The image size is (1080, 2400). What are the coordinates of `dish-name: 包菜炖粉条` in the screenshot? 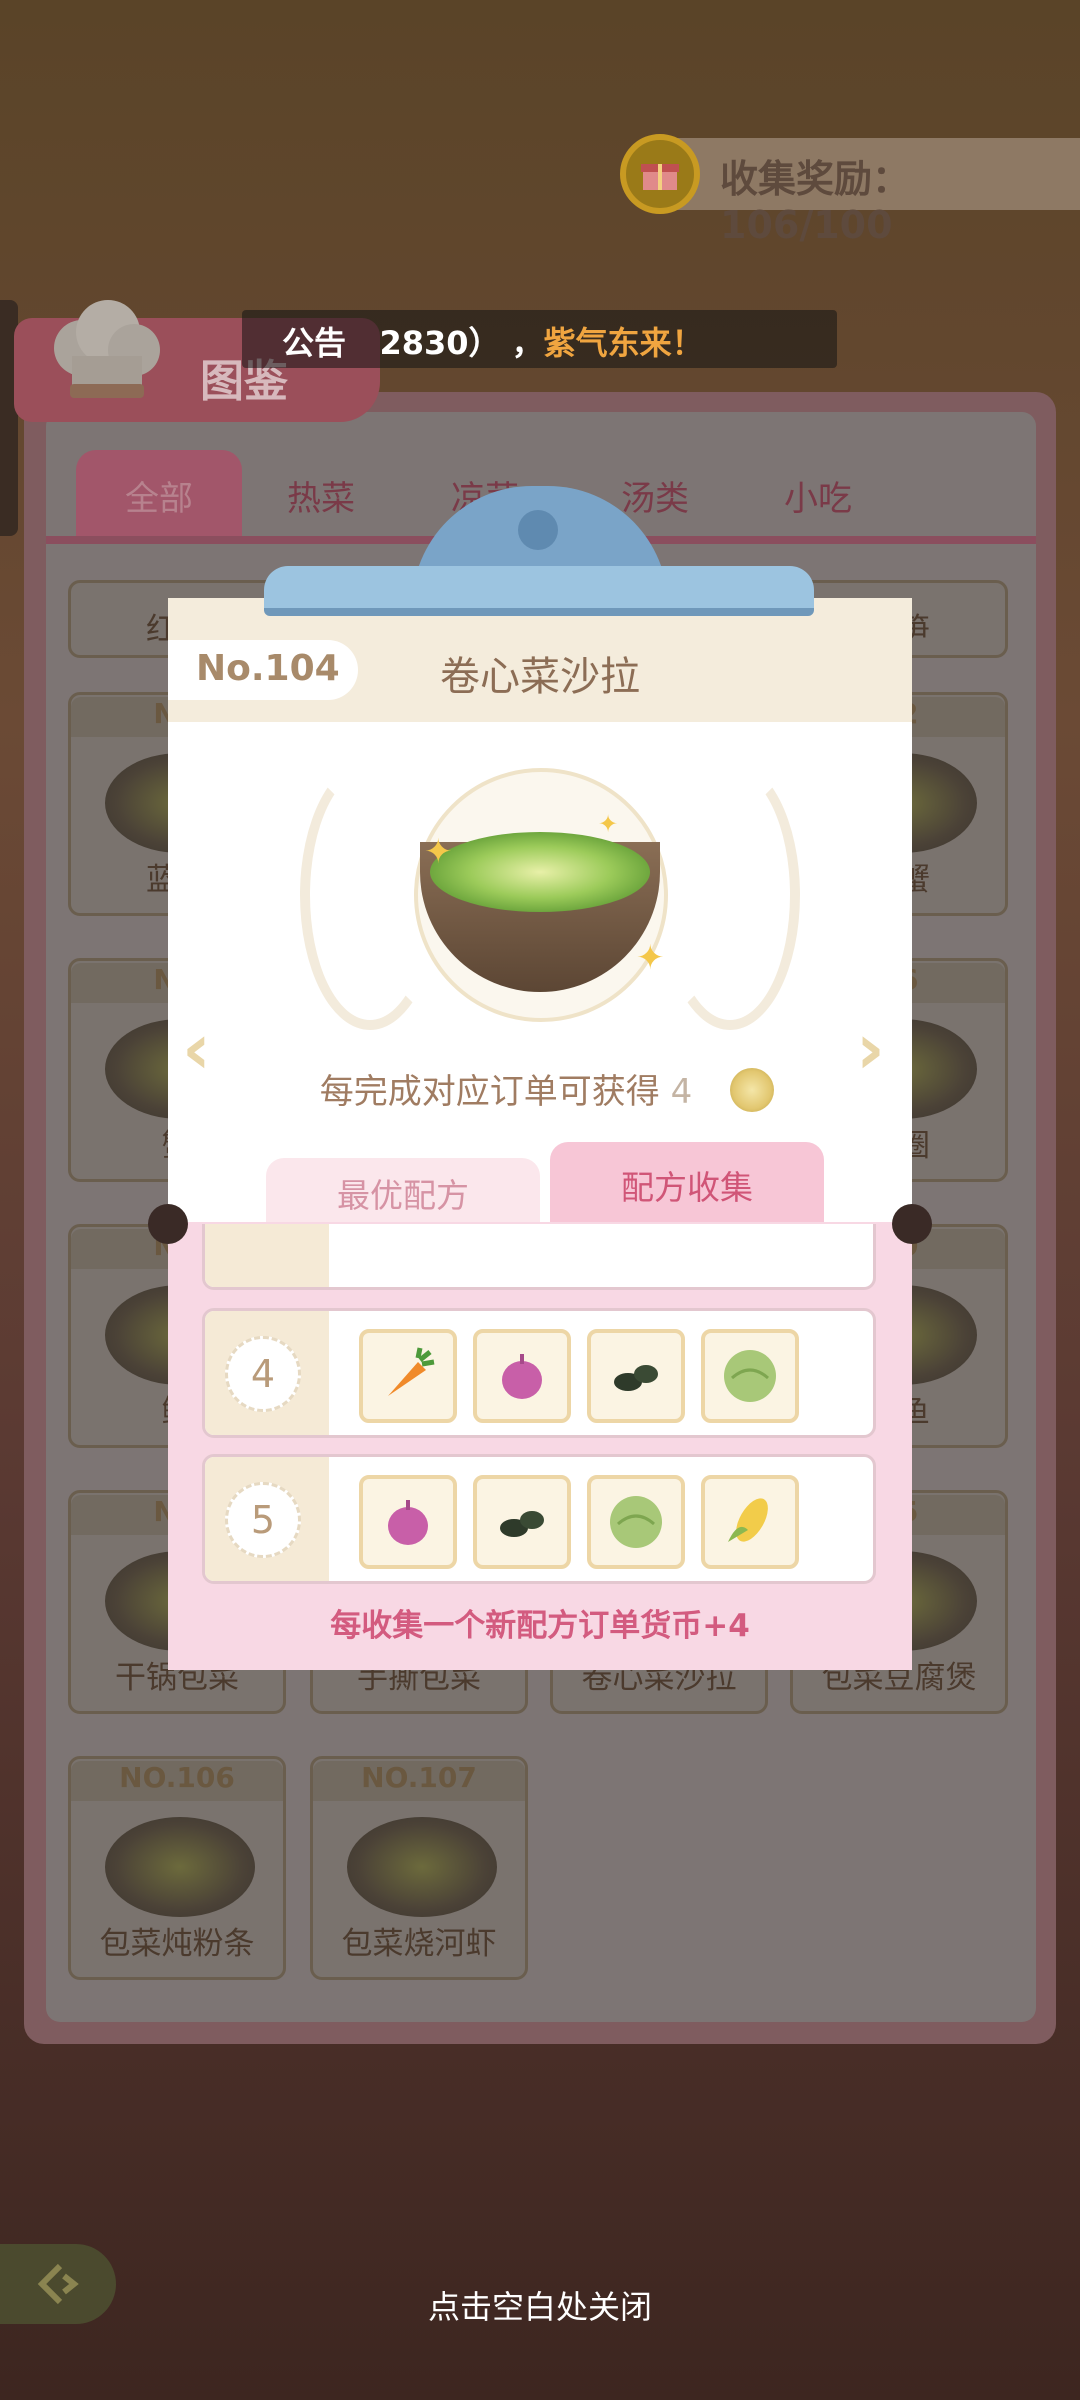 It's located at (177, 1944).